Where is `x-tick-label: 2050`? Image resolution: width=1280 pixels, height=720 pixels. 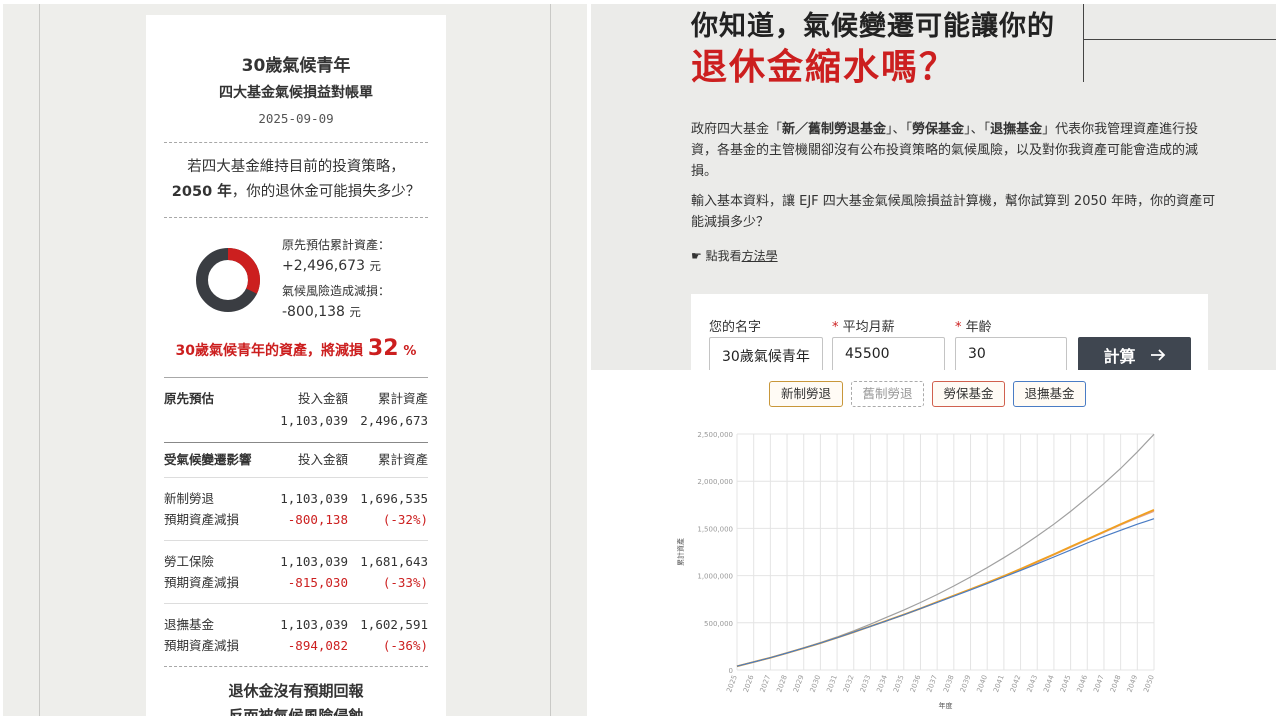
x-tick-label: 2050 is located at coordinates (1149, 683).